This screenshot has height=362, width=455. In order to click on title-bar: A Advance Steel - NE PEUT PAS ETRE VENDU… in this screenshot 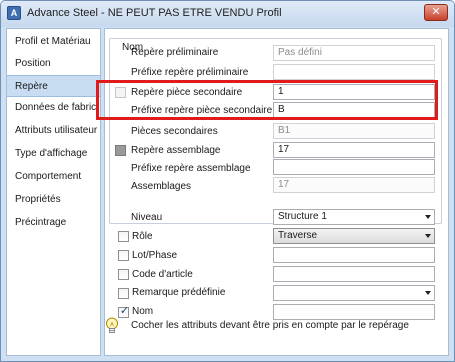, I will do `click(227, 14)`.